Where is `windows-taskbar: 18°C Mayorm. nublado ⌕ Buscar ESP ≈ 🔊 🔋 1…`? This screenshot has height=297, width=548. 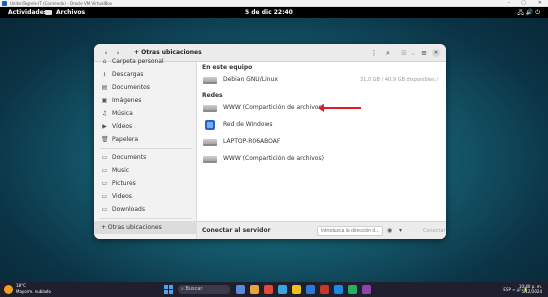
windows-taskbar: 18°C Mayorm. nublado ⌕ Buscar ESP ≈ 🔊 🔋 1… is located at coordinates (274, 289).